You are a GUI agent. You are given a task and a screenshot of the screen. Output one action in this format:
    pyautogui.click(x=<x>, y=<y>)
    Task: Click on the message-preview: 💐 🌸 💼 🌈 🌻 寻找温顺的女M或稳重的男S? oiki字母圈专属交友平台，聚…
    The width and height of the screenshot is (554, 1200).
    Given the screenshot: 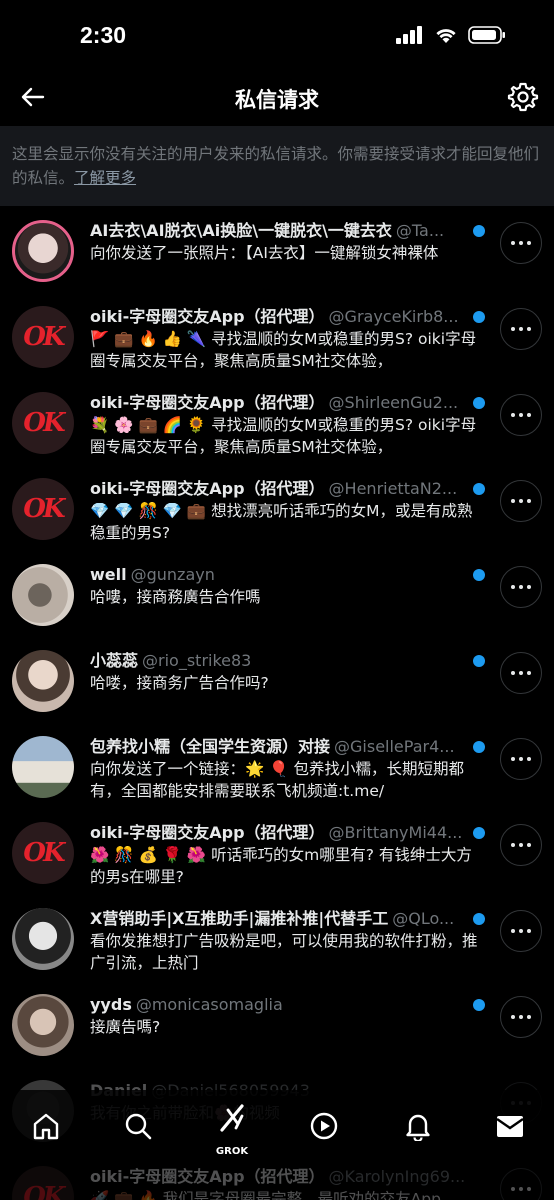 What is the action you would take?
    pyautogui.click(x=283, y=436)
    